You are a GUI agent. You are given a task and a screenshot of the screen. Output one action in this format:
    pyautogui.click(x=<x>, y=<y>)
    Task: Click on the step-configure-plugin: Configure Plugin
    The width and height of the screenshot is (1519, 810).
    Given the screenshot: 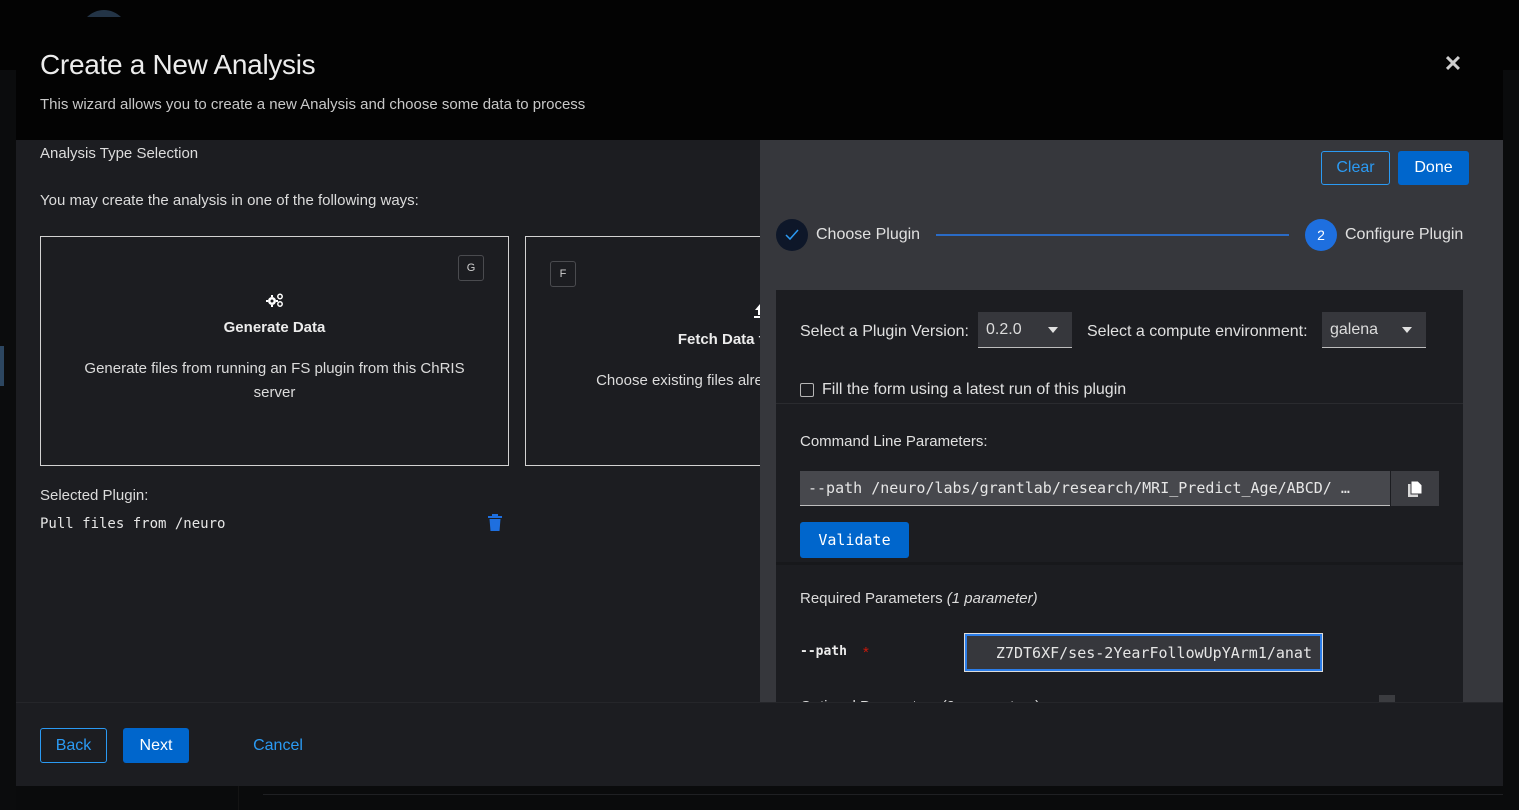 What is the action you would take?
    pyautogui.click(x=1404, y=235)
    